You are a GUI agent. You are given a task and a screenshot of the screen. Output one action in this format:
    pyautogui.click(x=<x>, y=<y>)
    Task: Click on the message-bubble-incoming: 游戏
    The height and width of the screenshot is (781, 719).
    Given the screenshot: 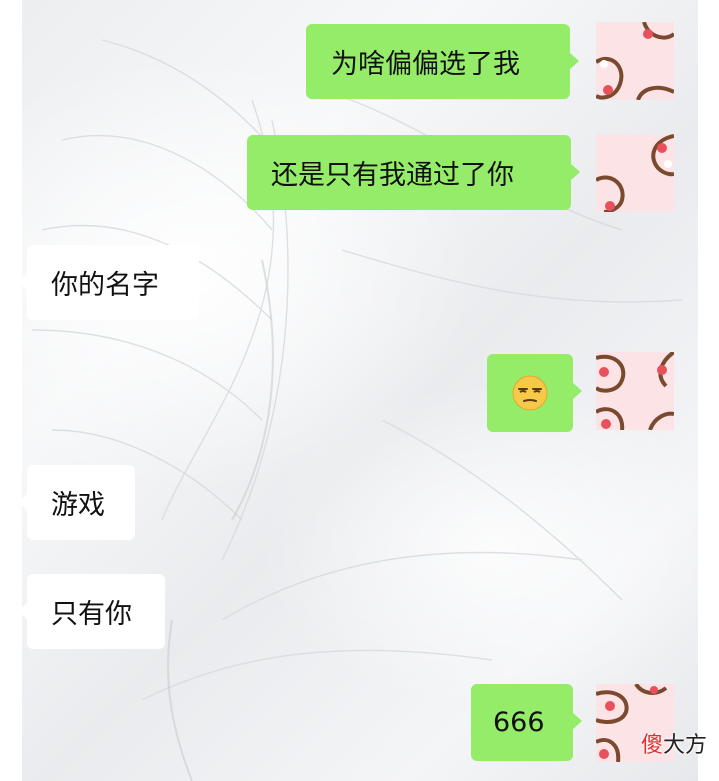 What is the action you would take?
    pyautogui.click(x=76, y=502)
    